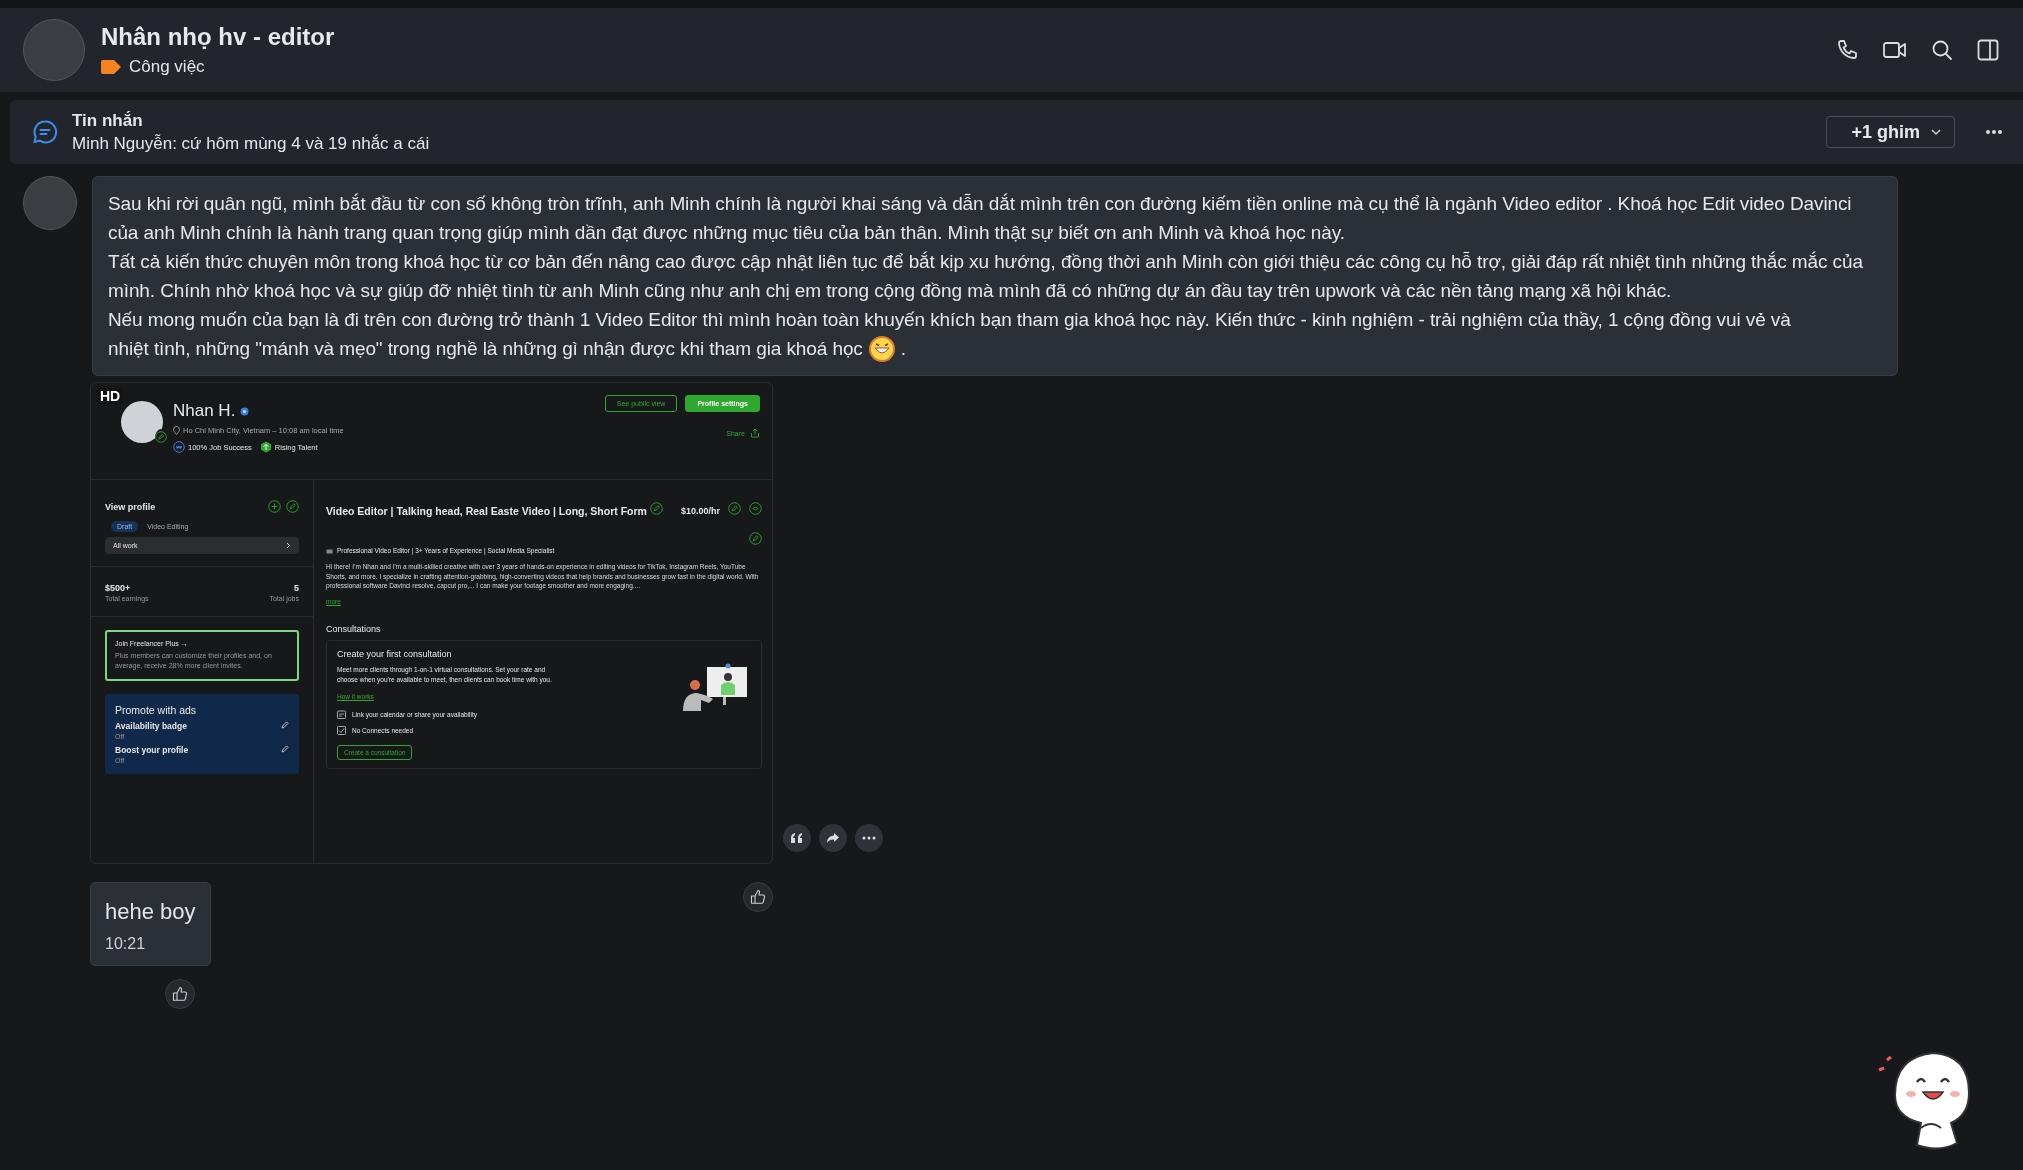 The width and height of the screenshot is (2023, 1170). What do you see at coordinates (176, 430) in the screenshot?
I see `location-pin-icon` at bounding box center [176, 430].